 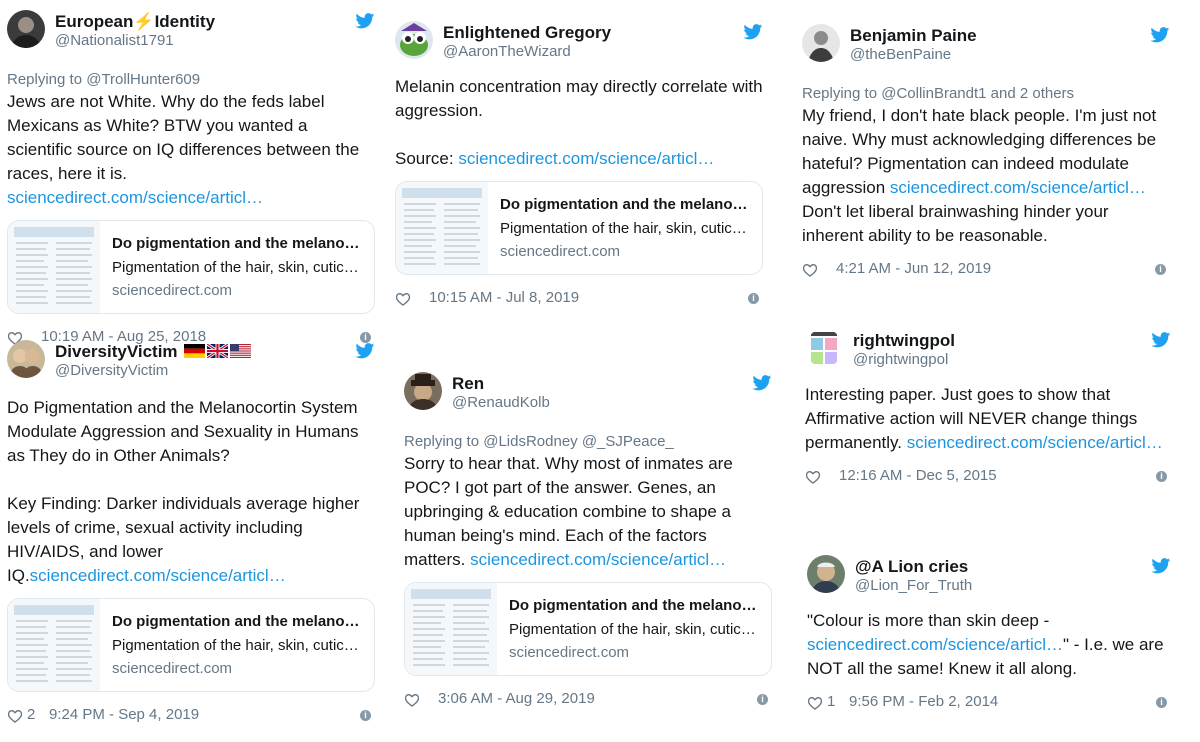 What do you see at coordinates (913, 36) in the screenshot?
I see `display-name: Benjamin Paine` at bounding box center [913, 36].